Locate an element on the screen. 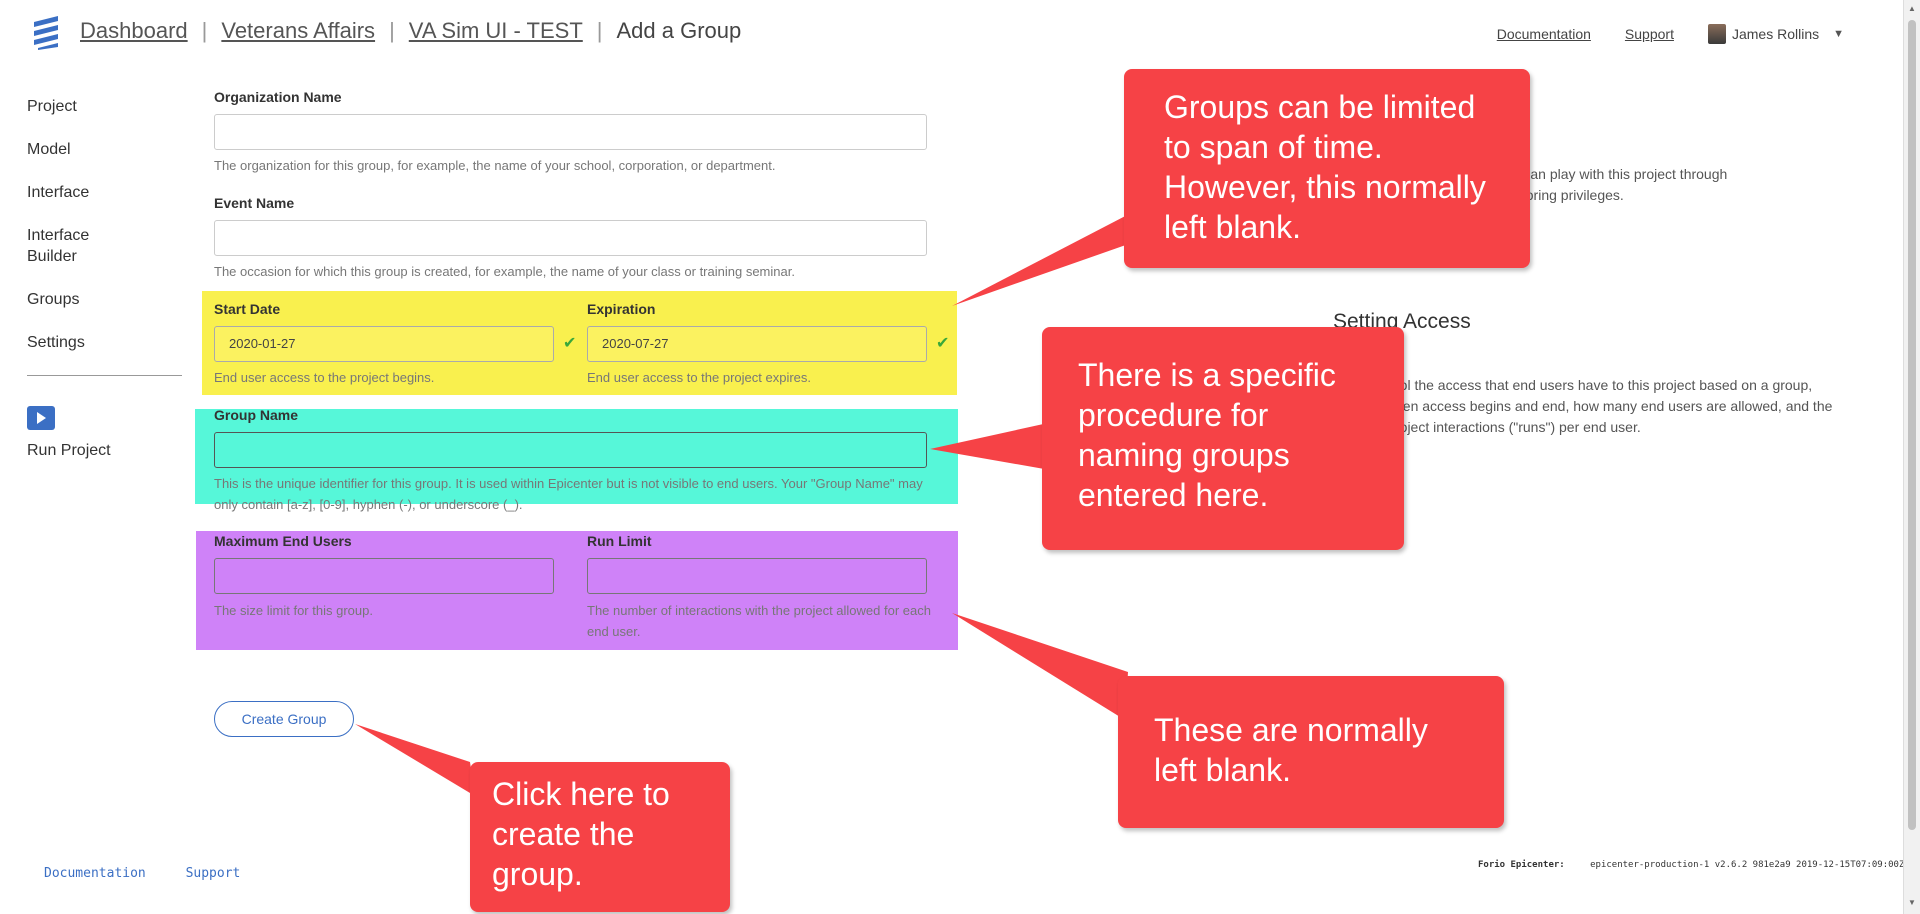  sidebar-divider is located at coordinates (104, 375).